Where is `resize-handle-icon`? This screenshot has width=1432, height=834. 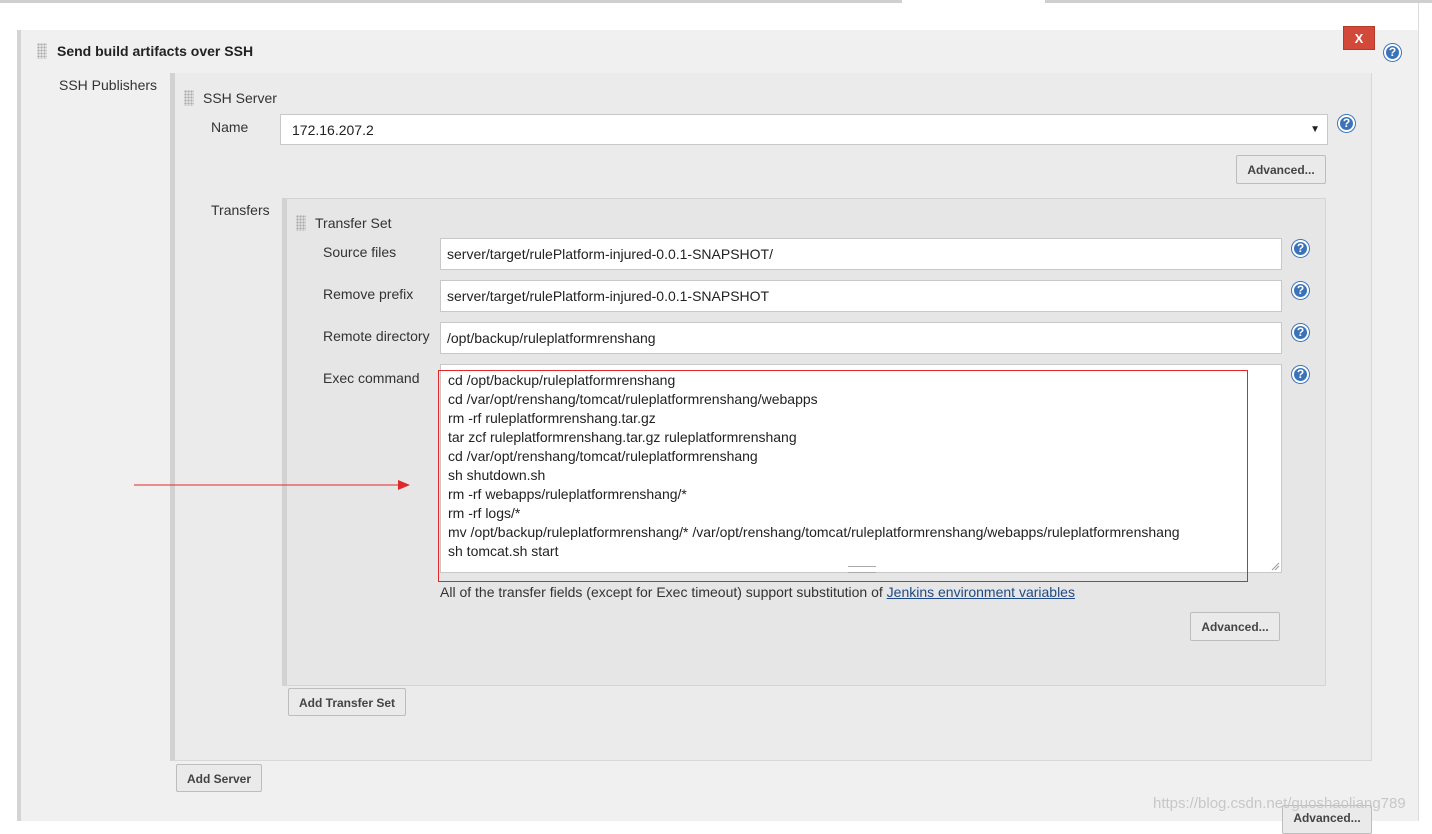
resize-handle-icon is located at coordinates (1275, 566).